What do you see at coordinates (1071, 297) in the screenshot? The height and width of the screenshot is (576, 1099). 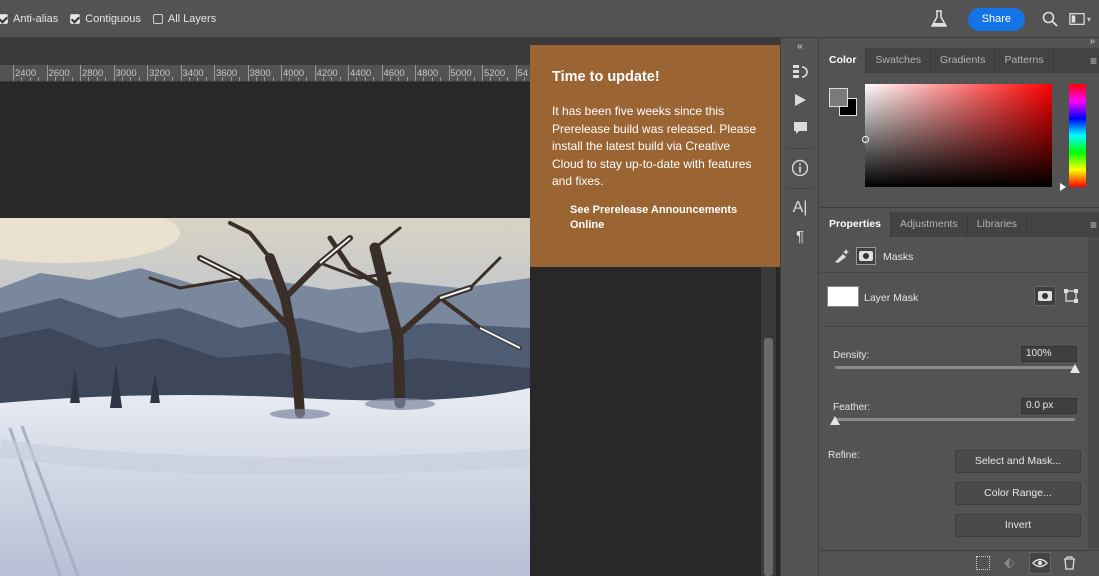 I see `vector-mask-icon` at bounding box center [1071, 297].